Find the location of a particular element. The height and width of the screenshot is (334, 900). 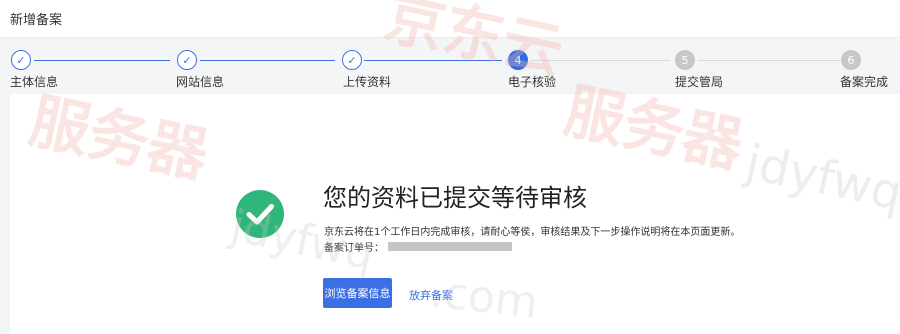

step-label: 电子核验 is located at coordinates (532, 82).